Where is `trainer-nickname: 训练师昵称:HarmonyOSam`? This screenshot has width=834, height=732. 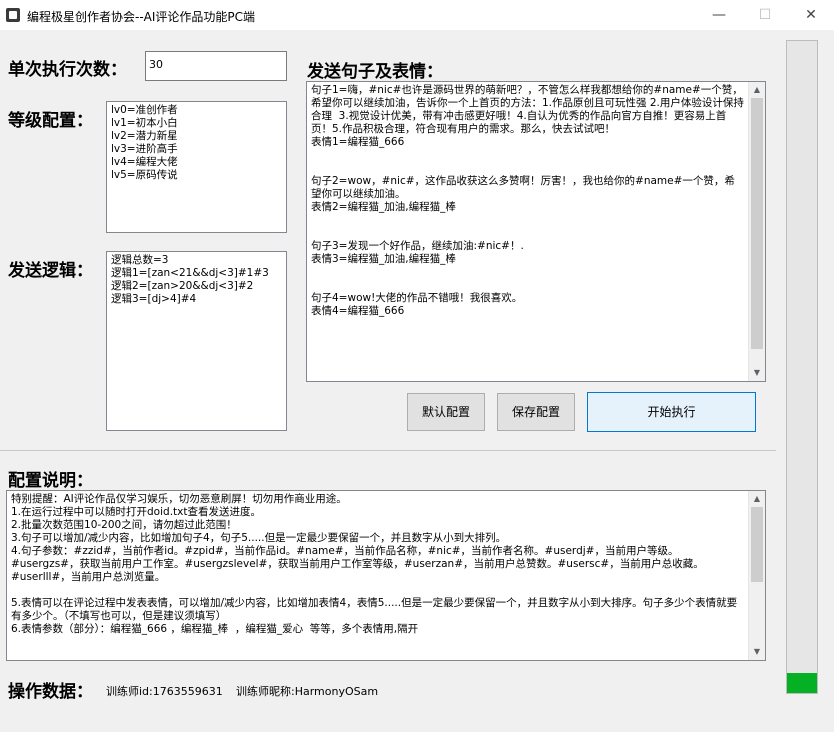
trainer-nickname: 训练师昵称:HarmonyOSam is located at coordinates (307, 691).